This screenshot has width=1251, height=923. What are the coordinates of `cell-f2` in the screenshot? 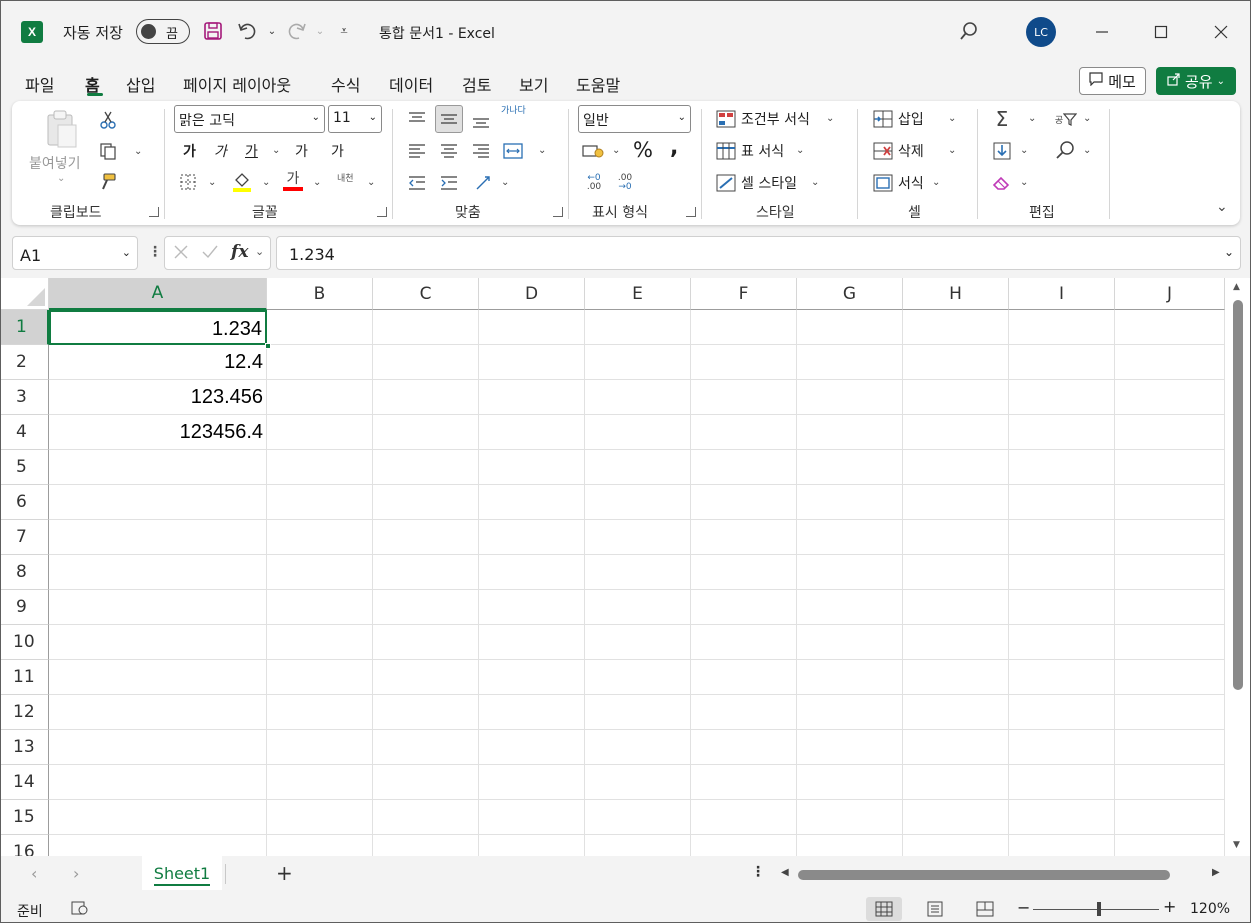 It's located at (744, 362).